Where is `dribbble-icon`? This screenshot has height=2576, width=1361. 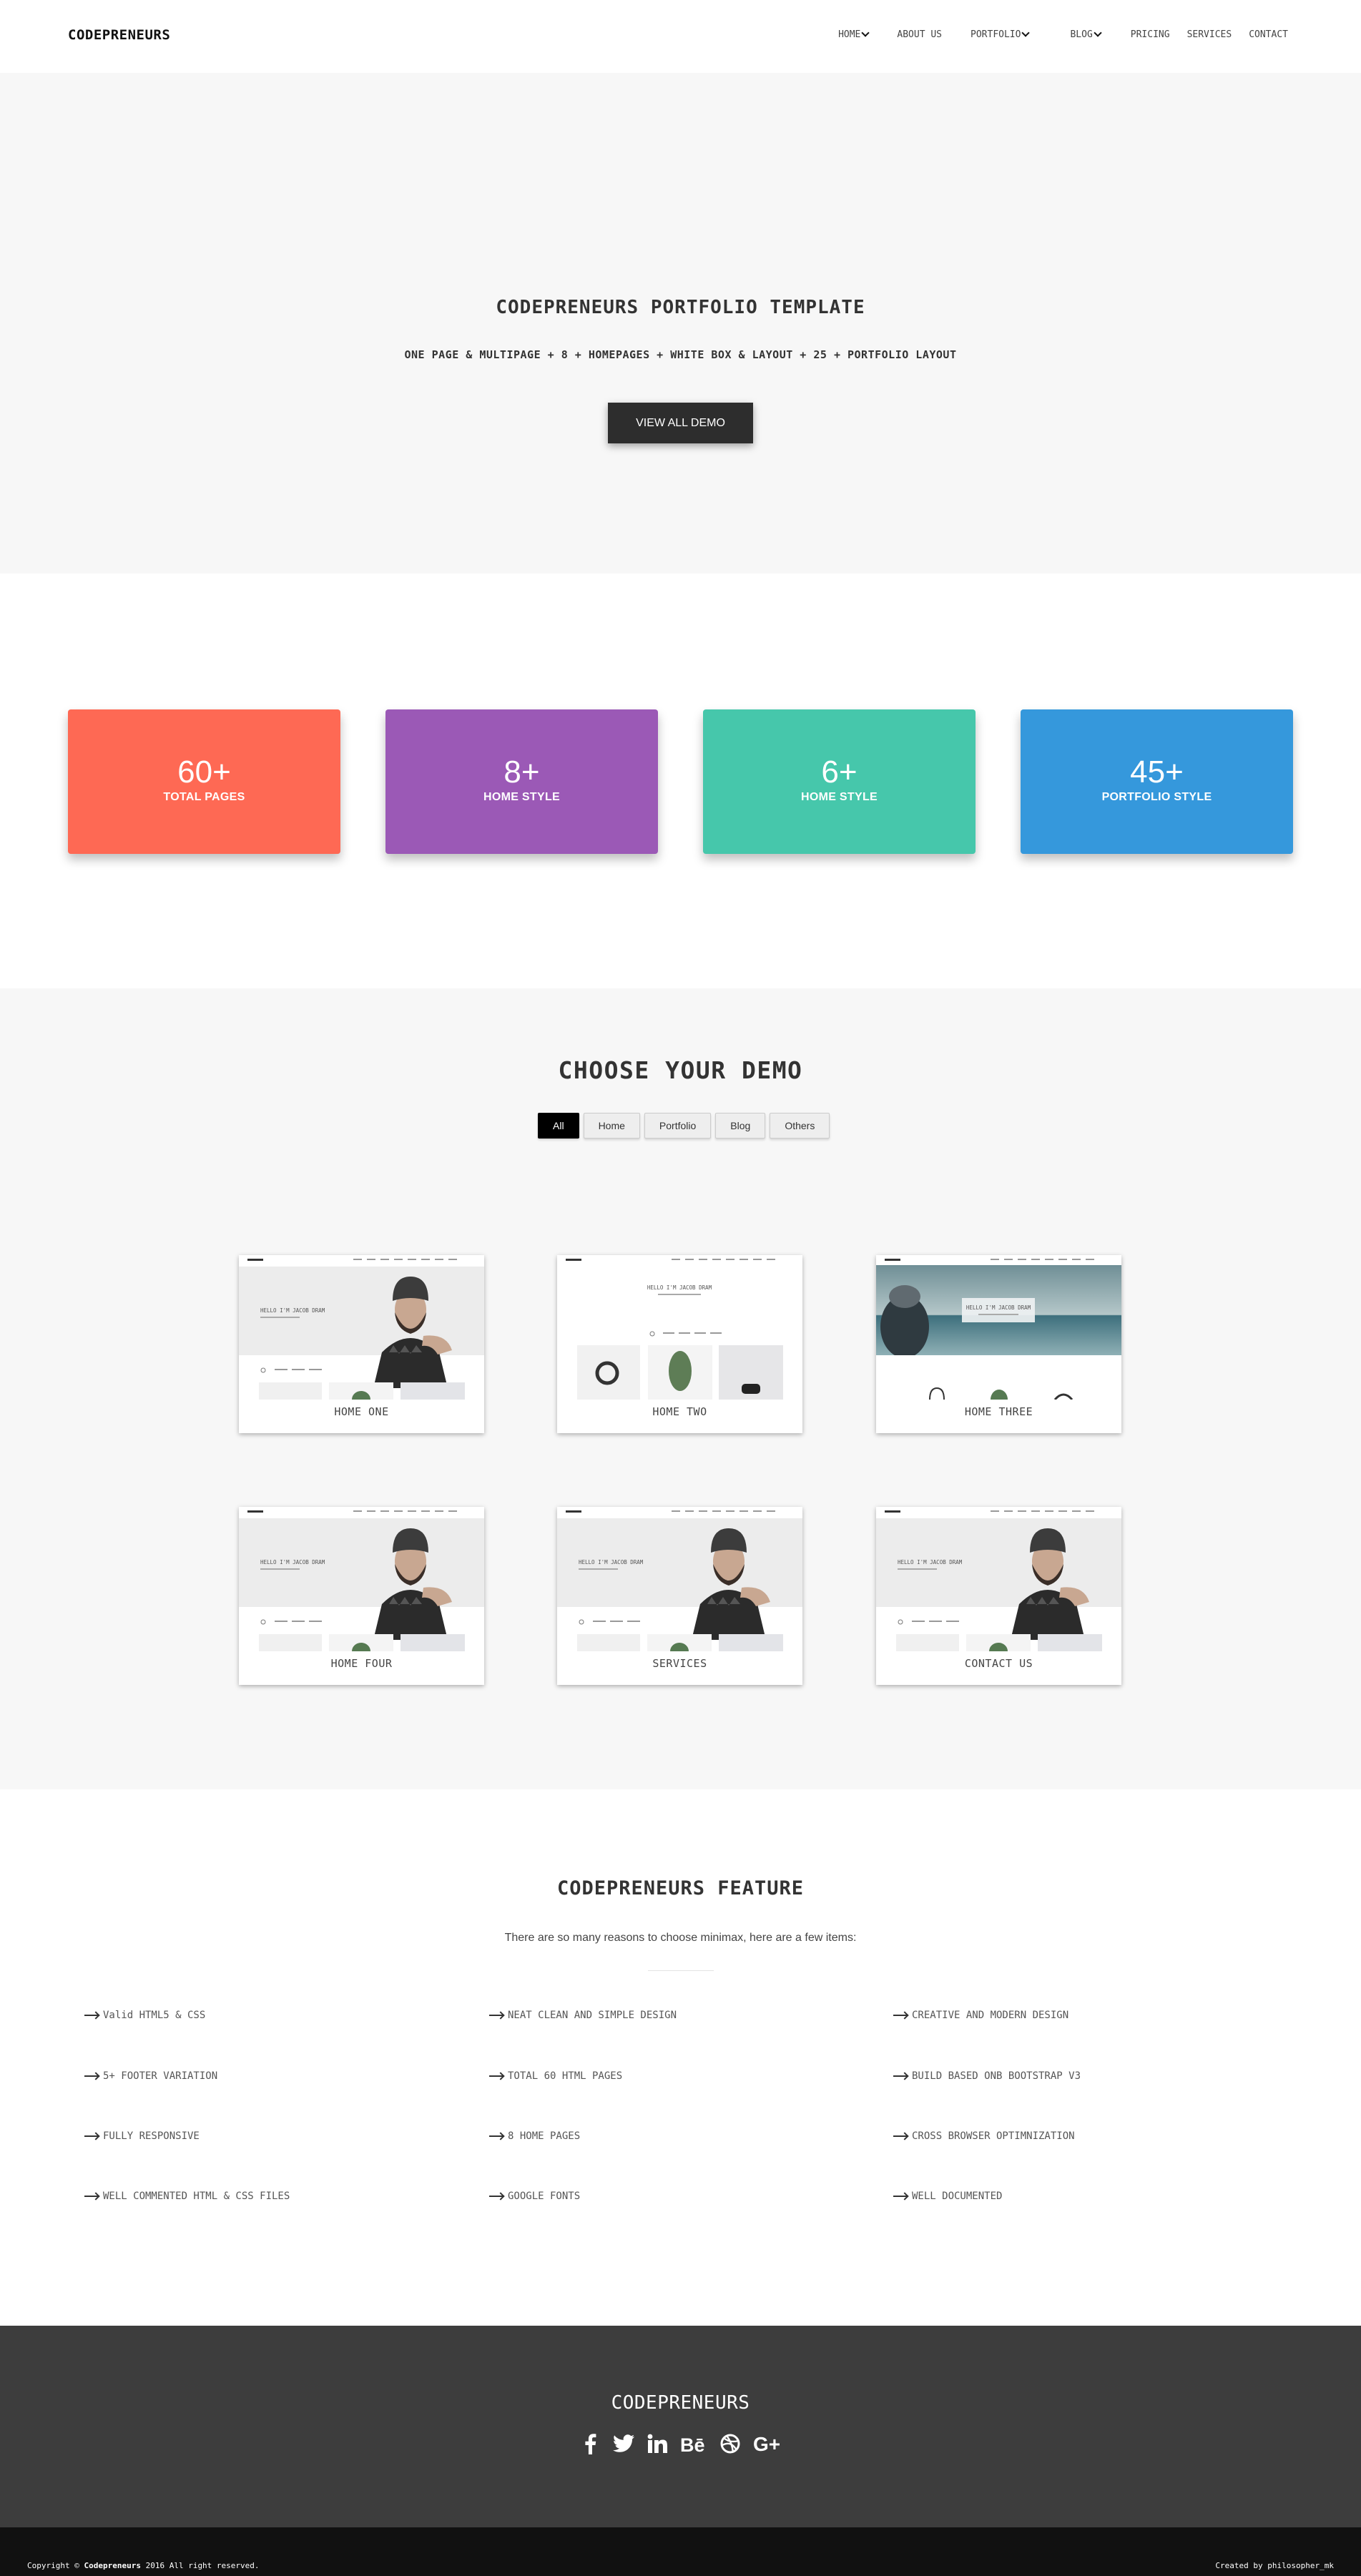 dribbble-icon is located at coordinates (730, 2443).